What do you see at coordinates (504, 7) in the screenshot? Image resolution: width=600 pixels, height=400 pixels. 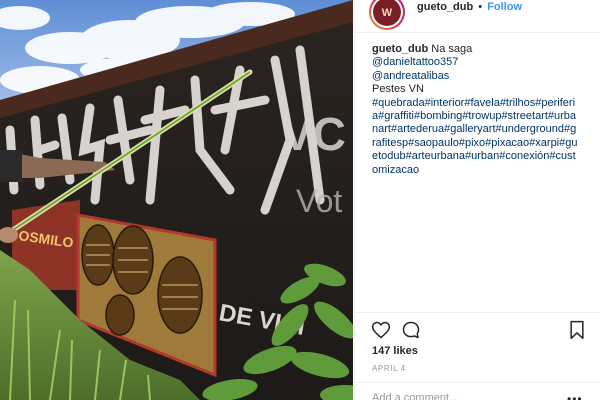 I see `follow-button: Follow` at bounding box center [504, 7].